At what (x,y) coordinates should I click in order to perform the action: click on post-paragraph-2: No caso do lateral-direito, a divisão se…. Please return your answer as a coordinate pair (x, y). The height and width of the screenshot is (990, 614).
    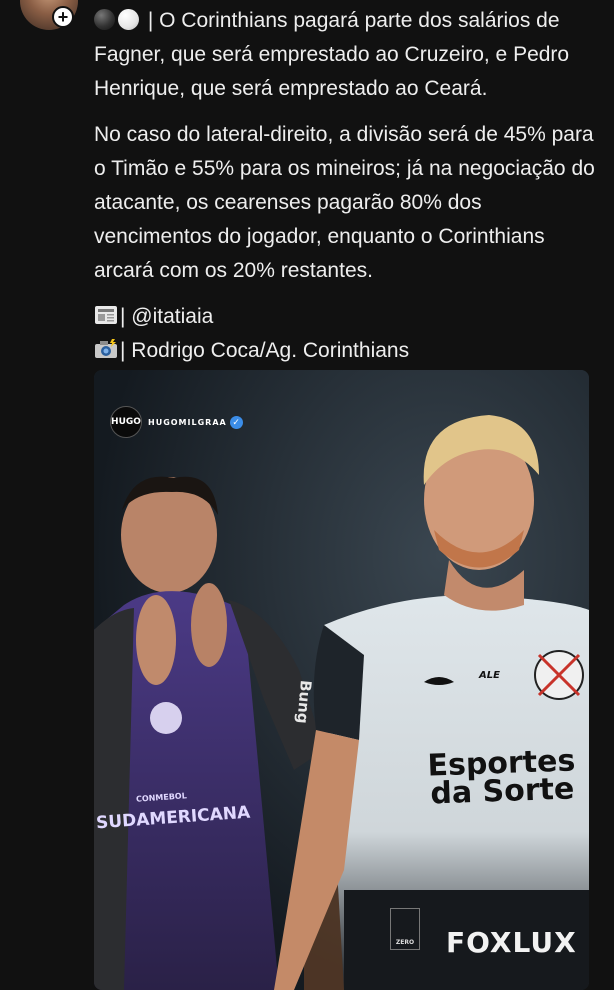
    Looking at the image, I should click on (344, 202).